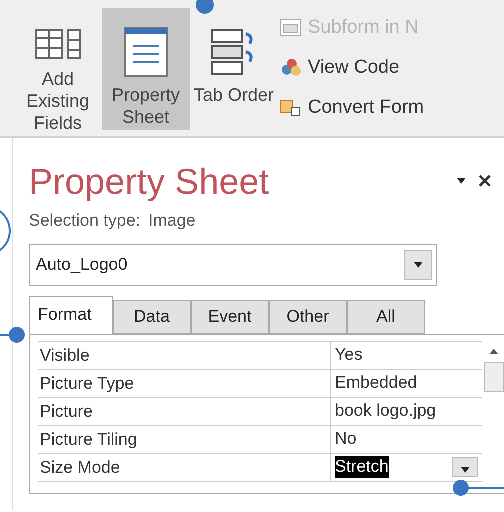 The width and height of the screenshot is (504, 512). I want to click on ribbon-button: View Code, so click(352, 68).